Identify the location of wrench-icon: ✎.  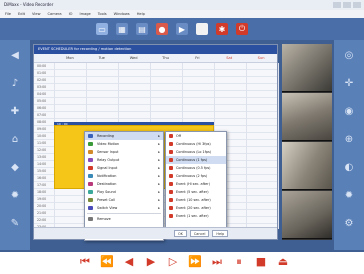
(15, 224).